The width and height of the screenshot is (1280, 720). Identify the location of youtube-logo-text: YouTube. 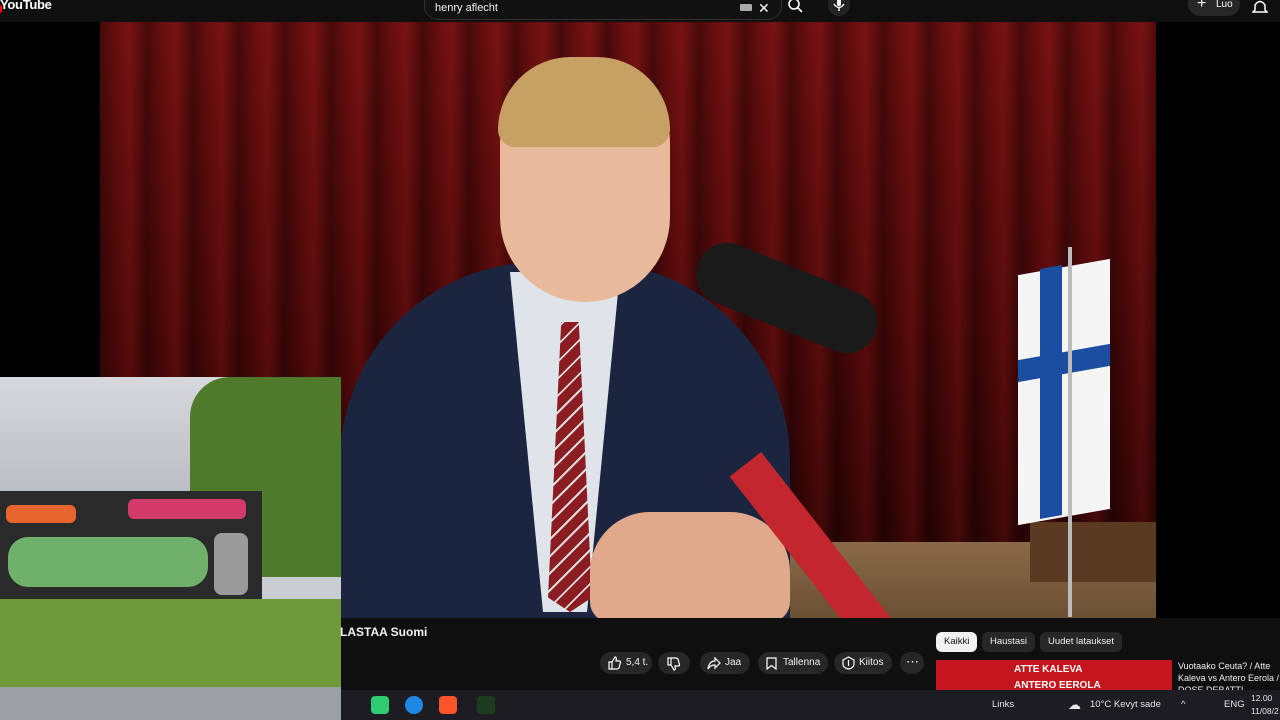
(26, 6).